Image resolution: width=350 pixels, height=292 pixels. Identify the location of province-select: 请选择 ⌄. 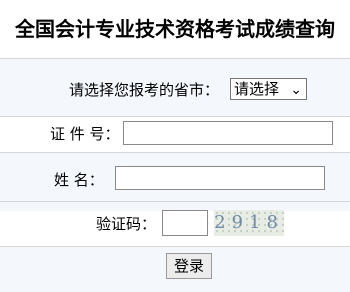
(268, 89).